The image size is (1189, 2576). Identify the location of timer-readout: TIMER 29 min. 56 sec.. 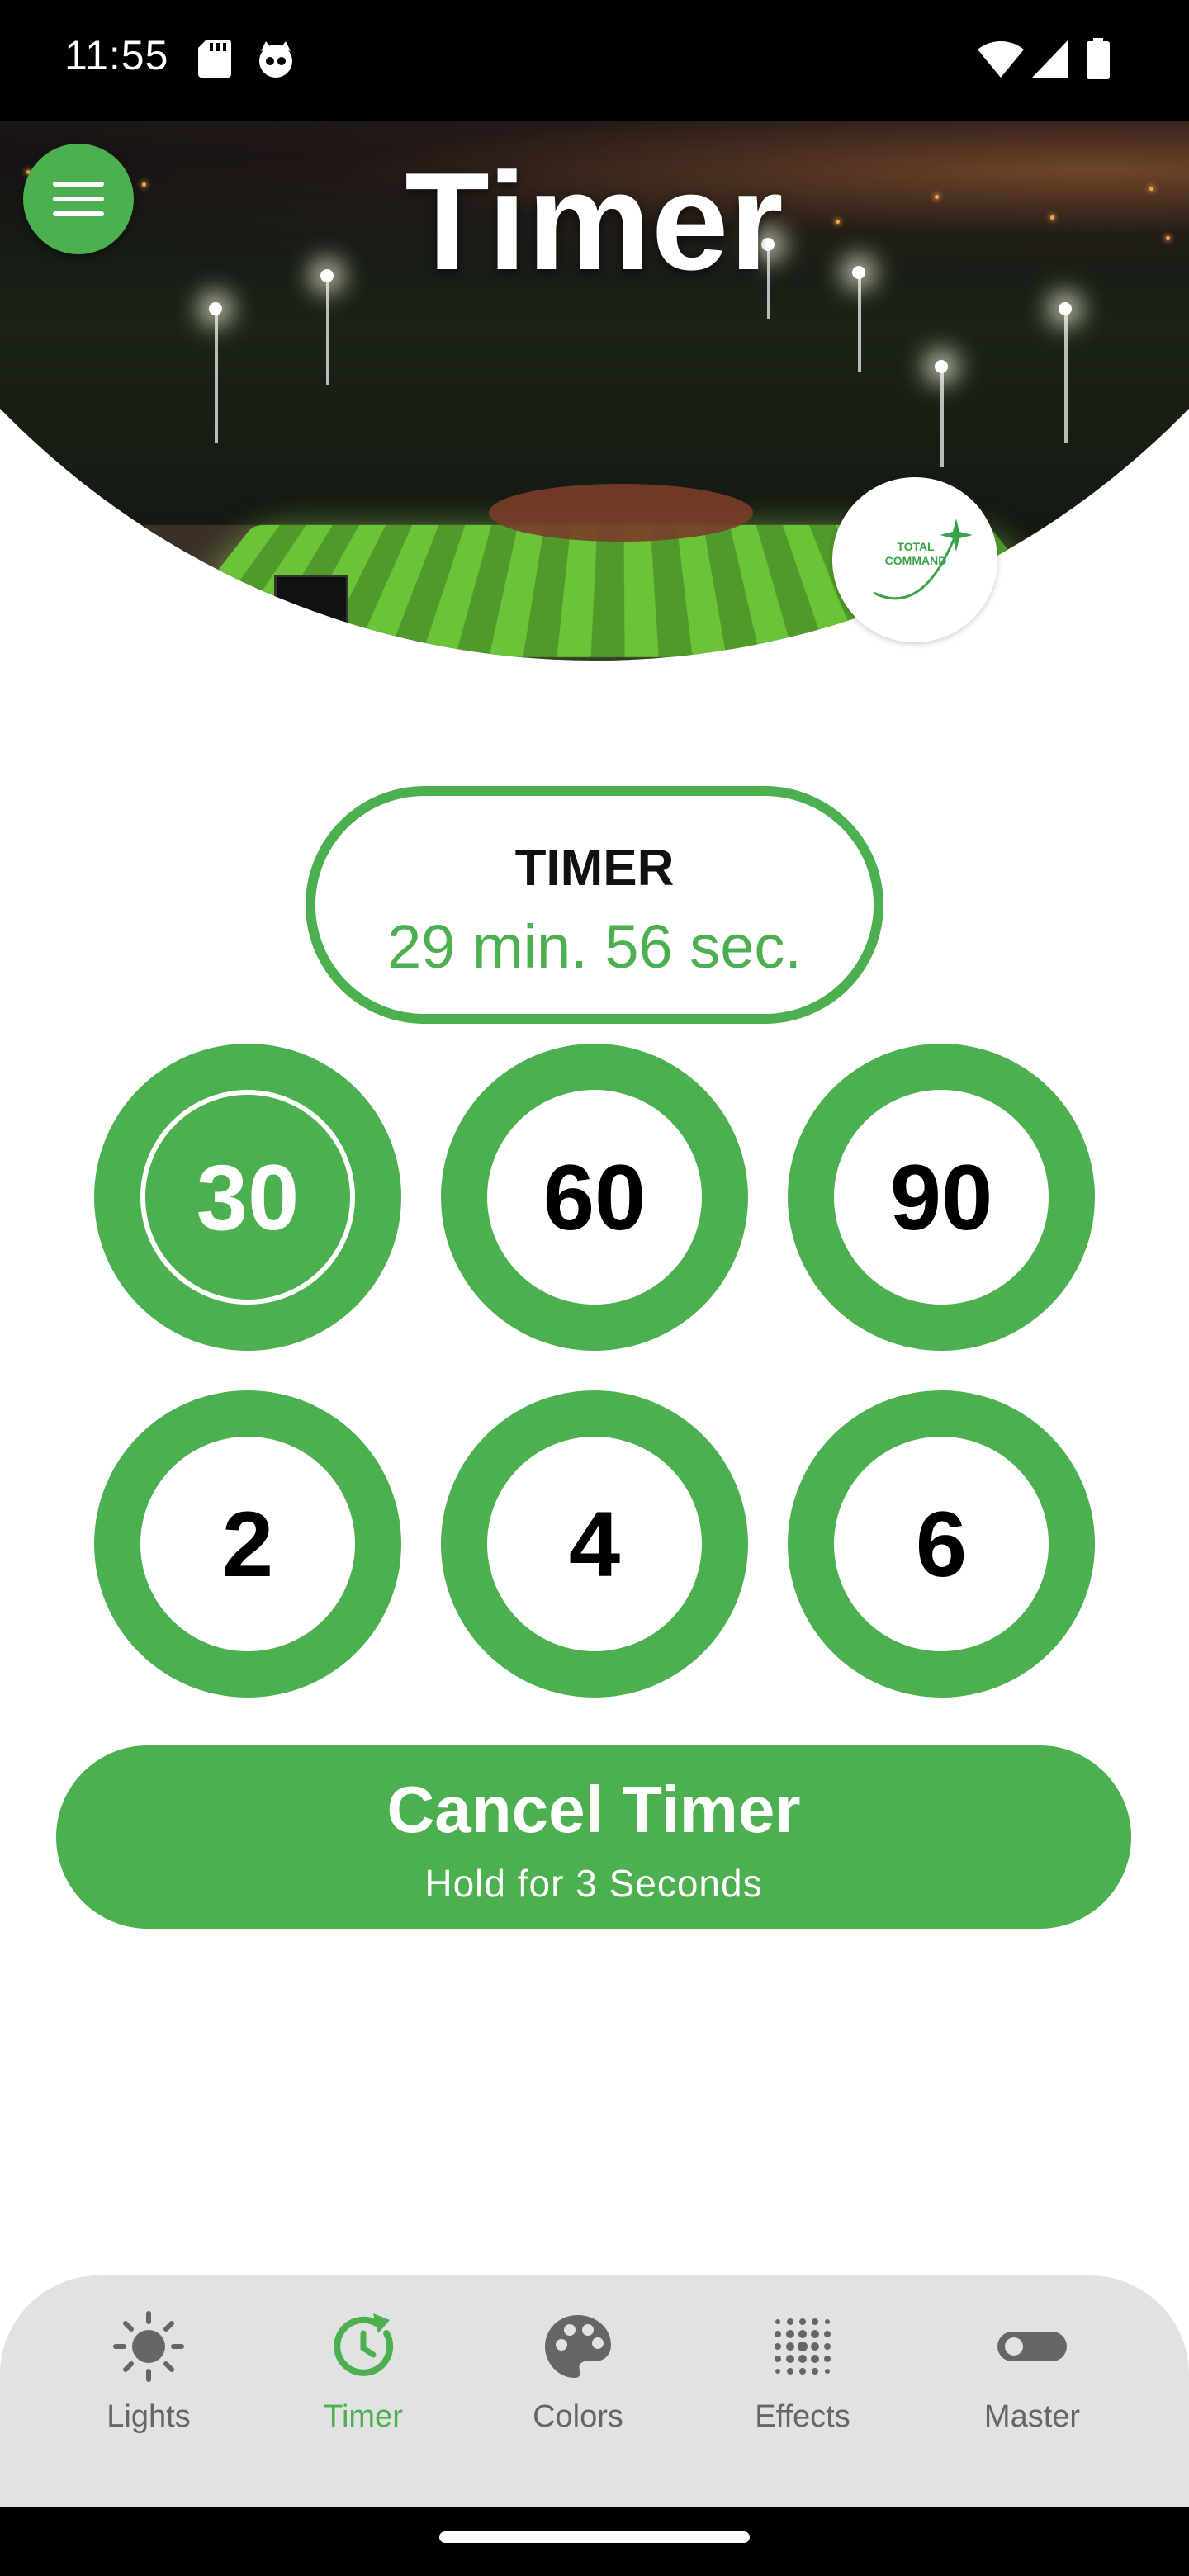
(594, 905).